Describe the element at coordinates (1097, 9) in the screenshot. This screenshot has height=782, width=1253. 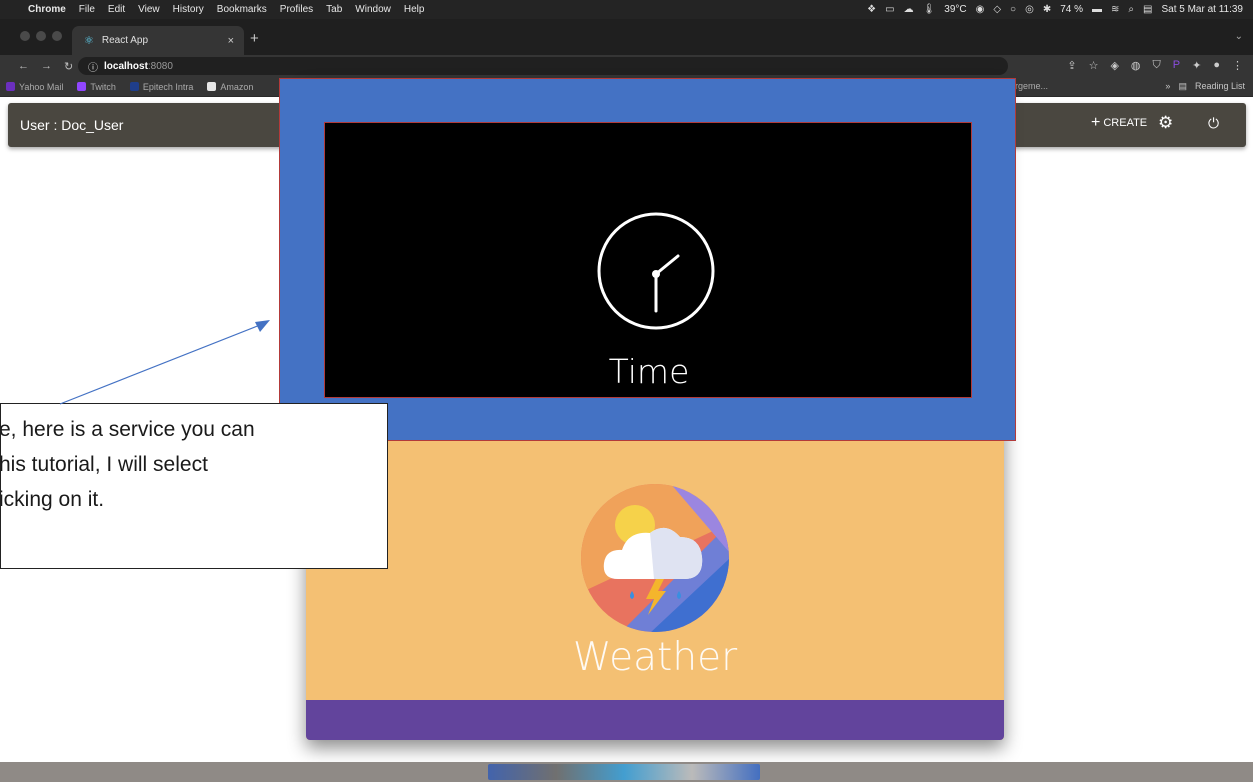
I see `battery-icon: ▬` at that location.